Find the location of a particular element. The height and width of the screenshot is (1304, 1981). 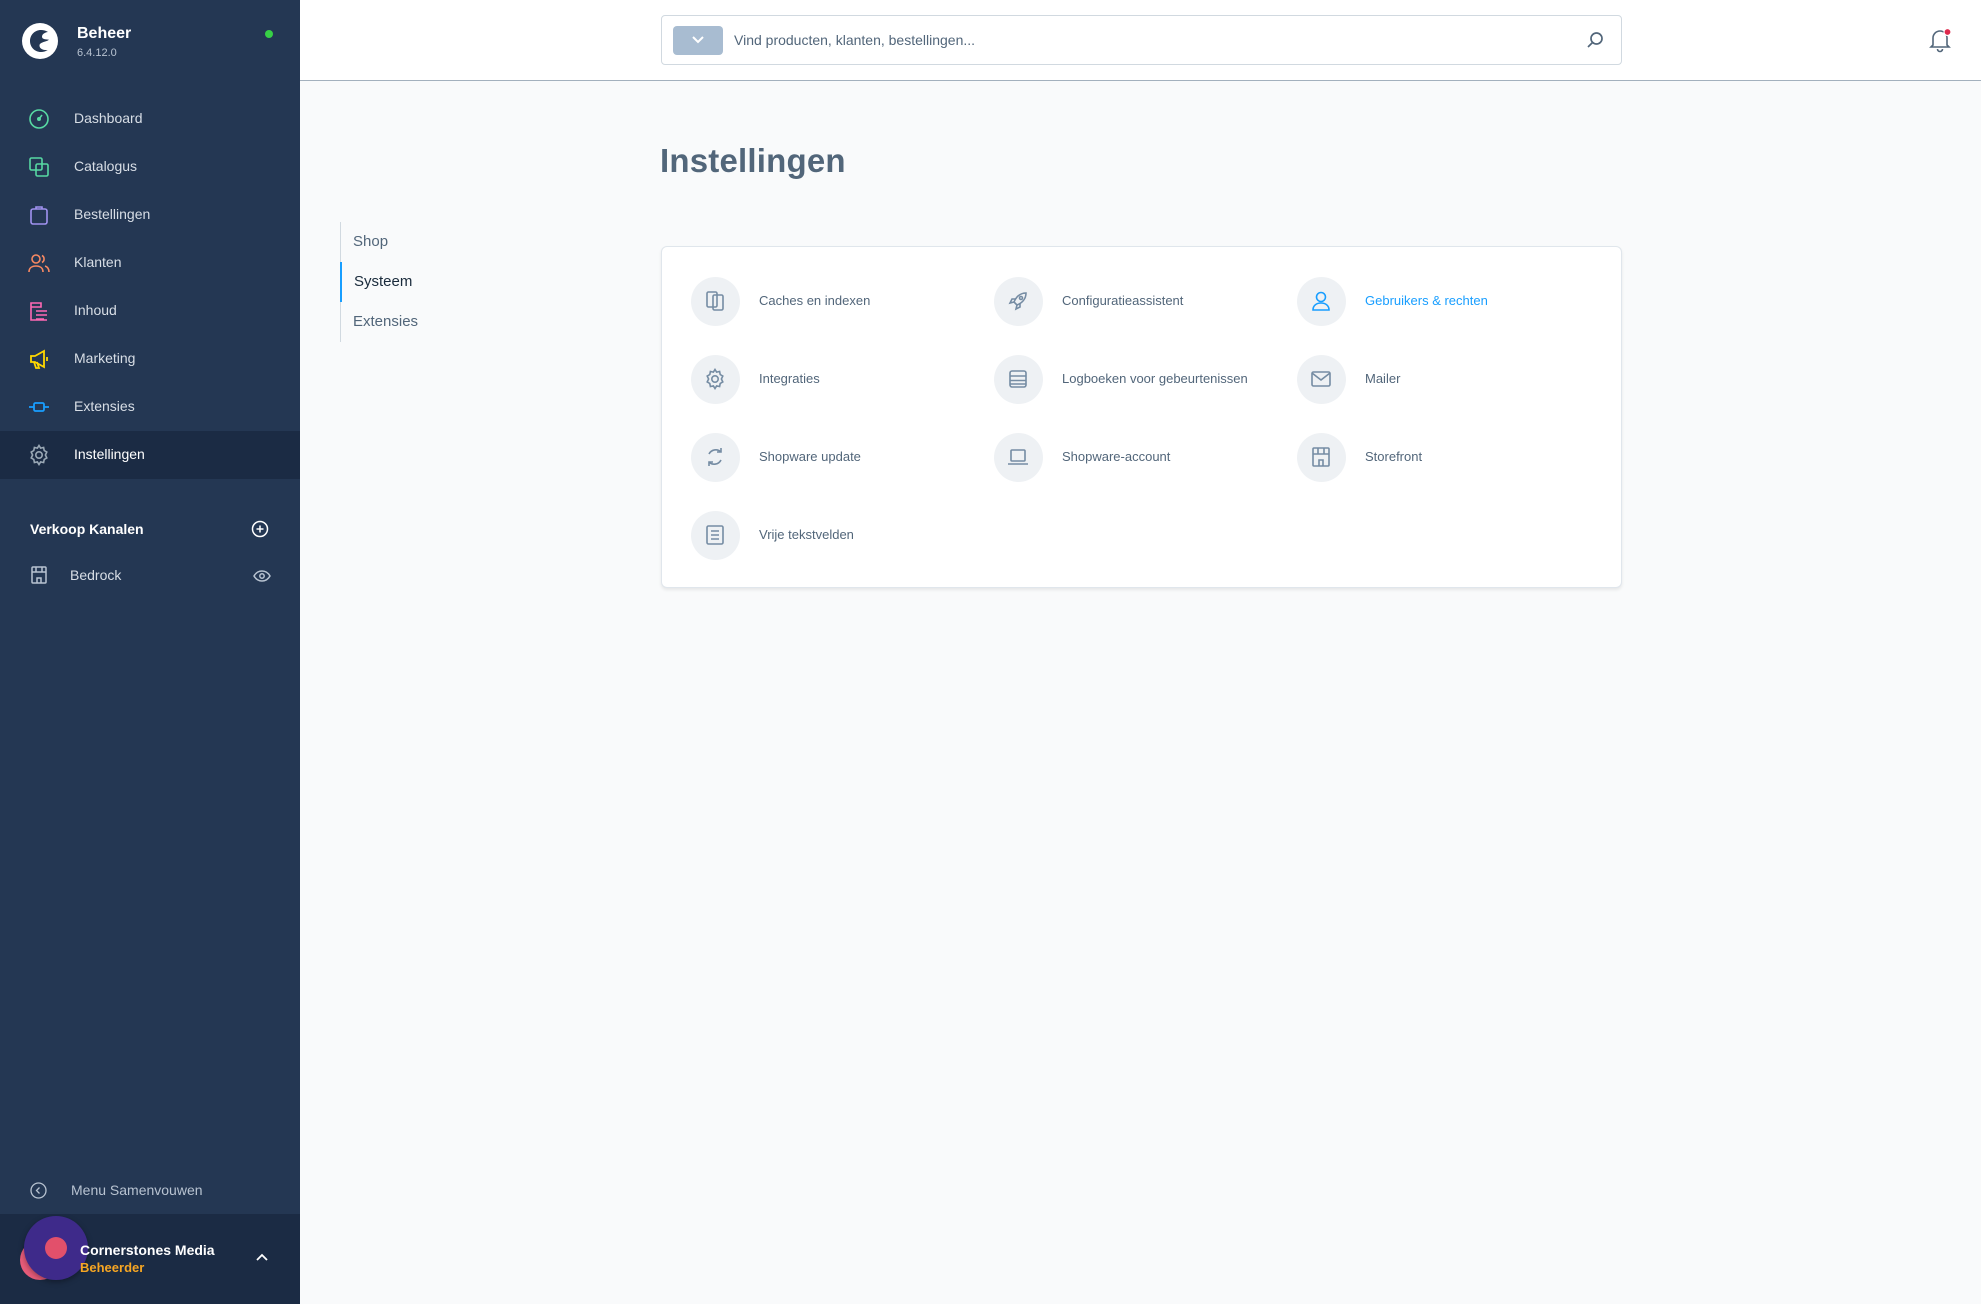

notifications-bell-icon is located at coordinates (1940, 40).